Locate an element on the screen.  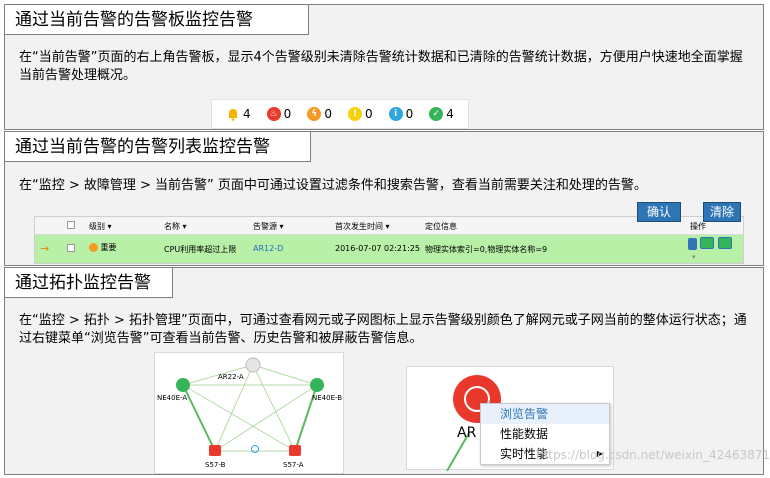
col-location: 定位信息 is located at coordinates (441, 226).